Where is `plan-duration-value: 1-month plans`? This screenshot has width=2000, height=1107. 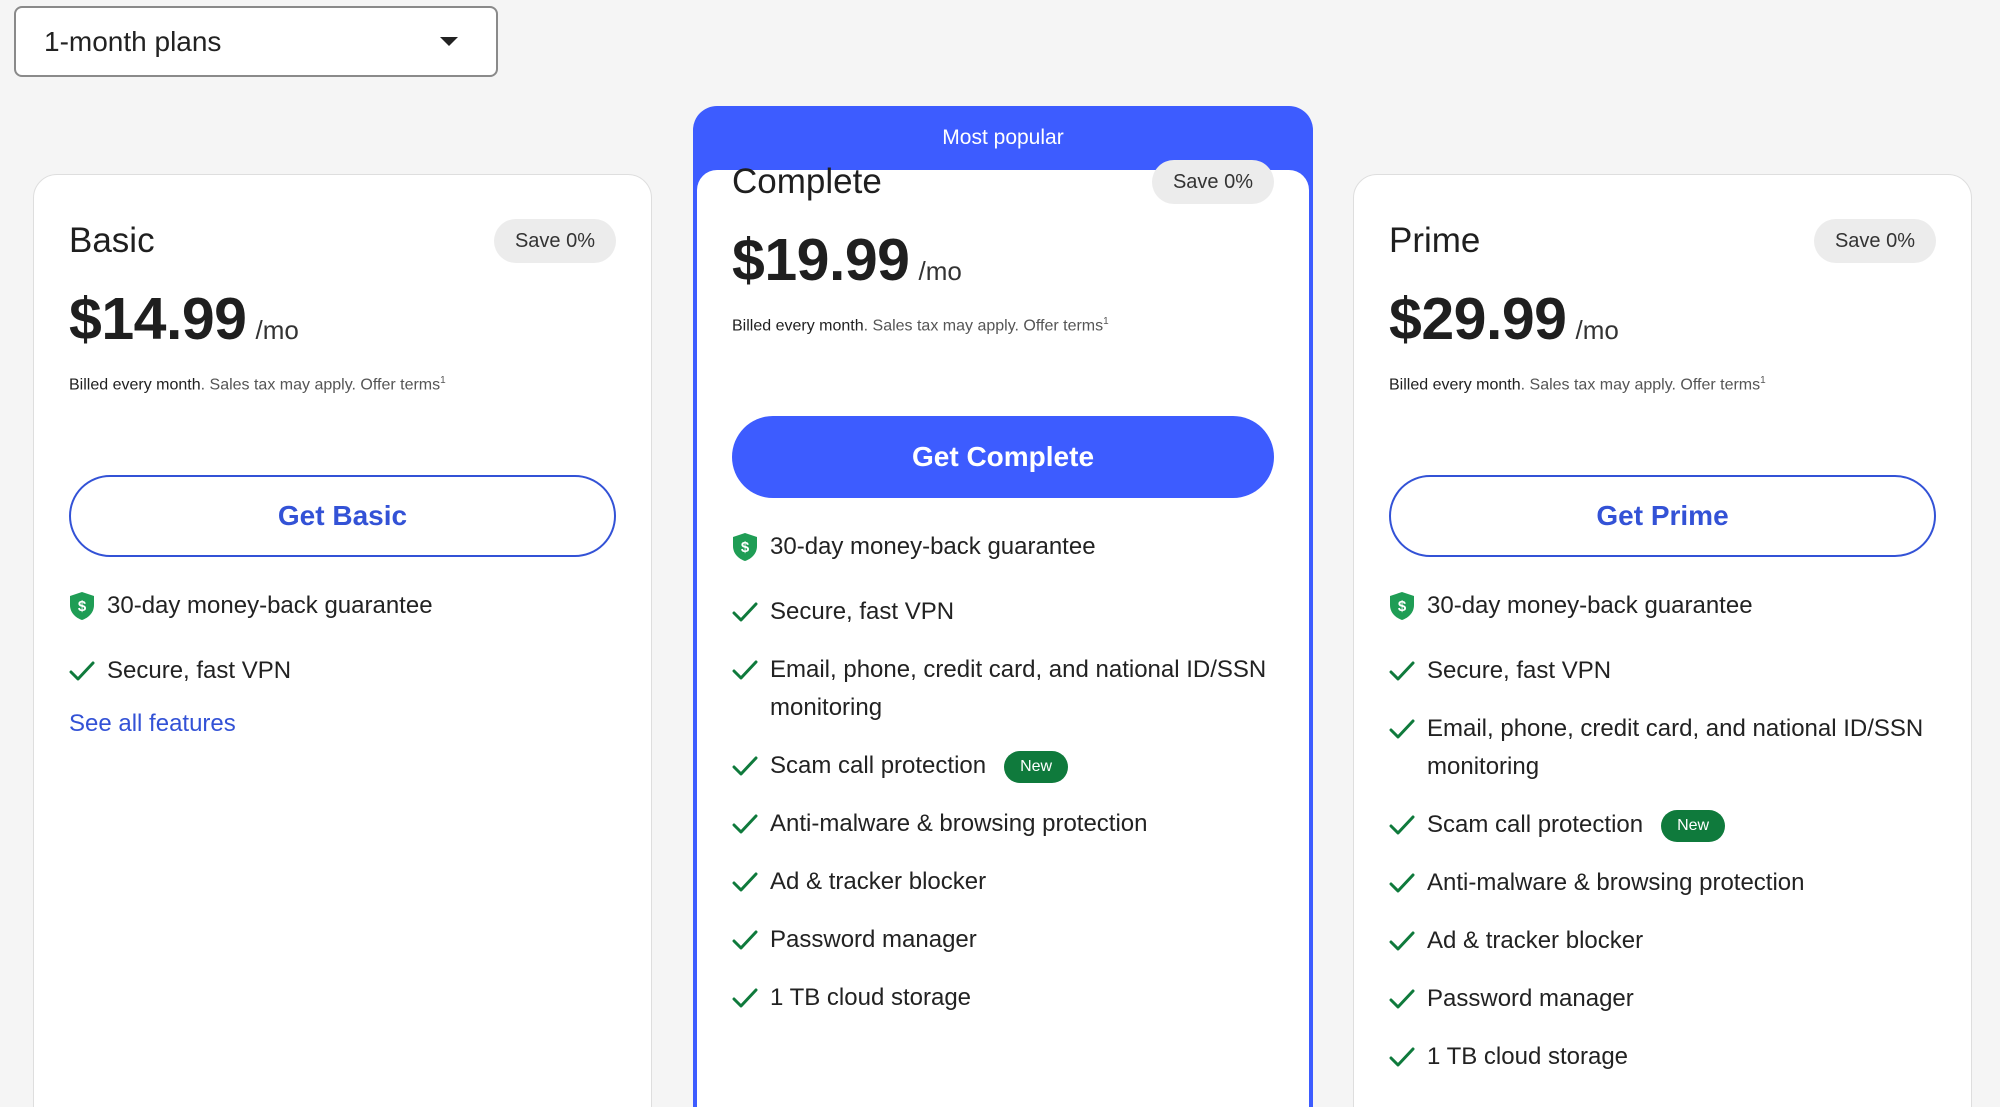 plan-duration-value: 1-month plans is located at coordinates (133, 41).